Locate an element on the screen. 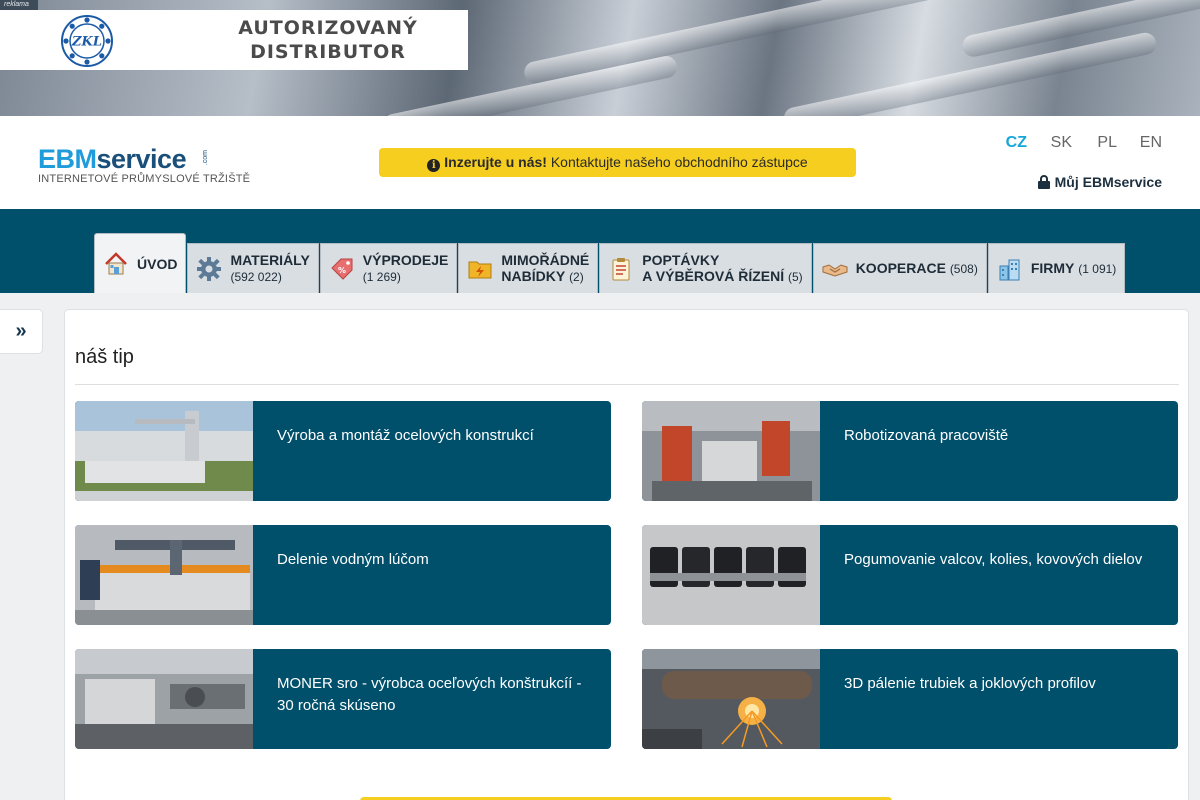 This screenshot has height=800, width=1200. buildings-icon is located at coordinates (1009, 269).